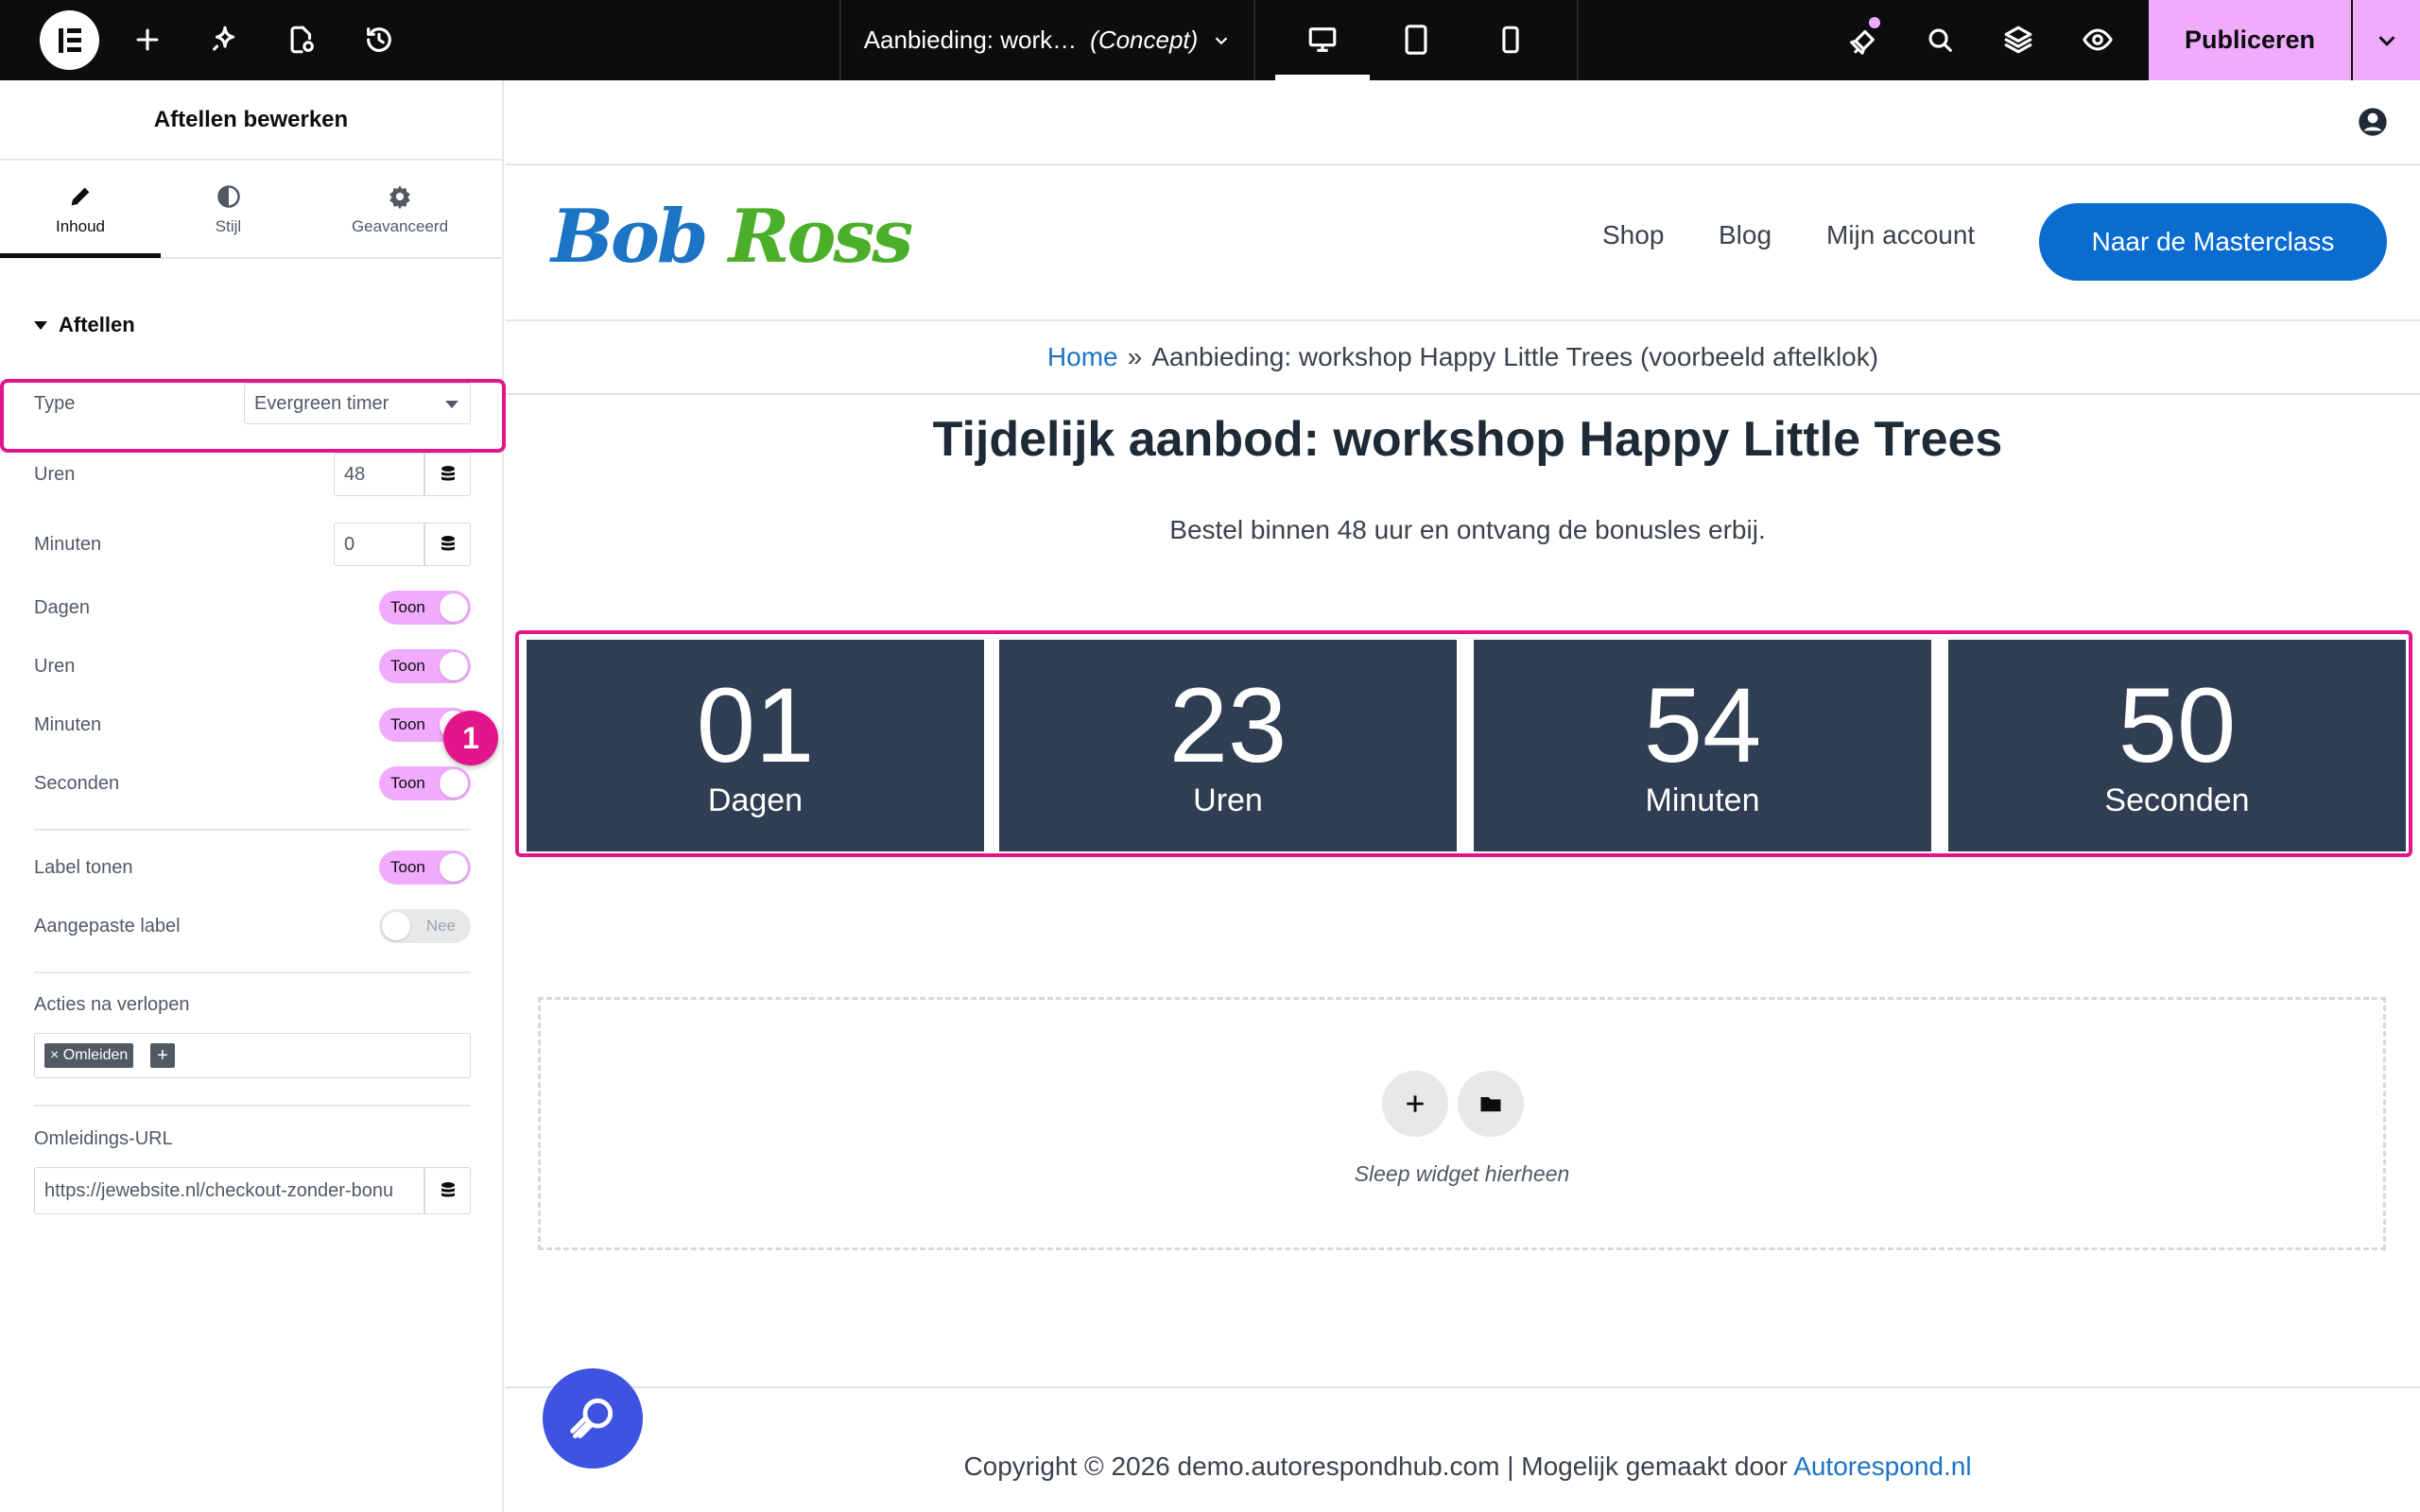 The image size is (2420, 1512). What do you see at coordinates (1510, 39) in the screenshot?
I see `mobile-icon` at bounding box center [1510, 39].